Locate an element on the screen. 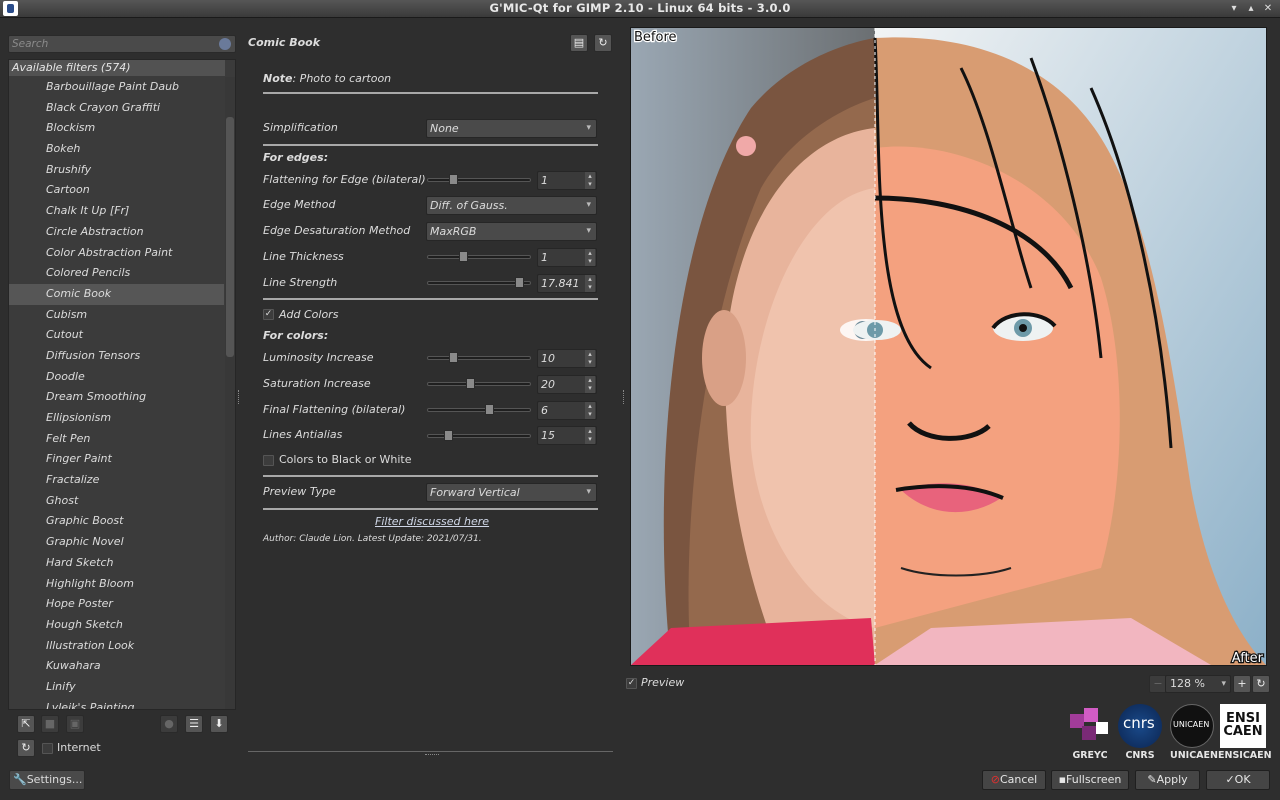 This screenshot has width=1280, height=800. filter-item: Hard Sketch is located at coordinates (116, 563).